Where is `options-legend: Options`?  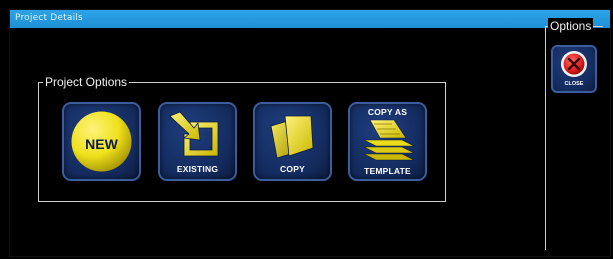
options-legend: Options is located at coordinates (571, 26).